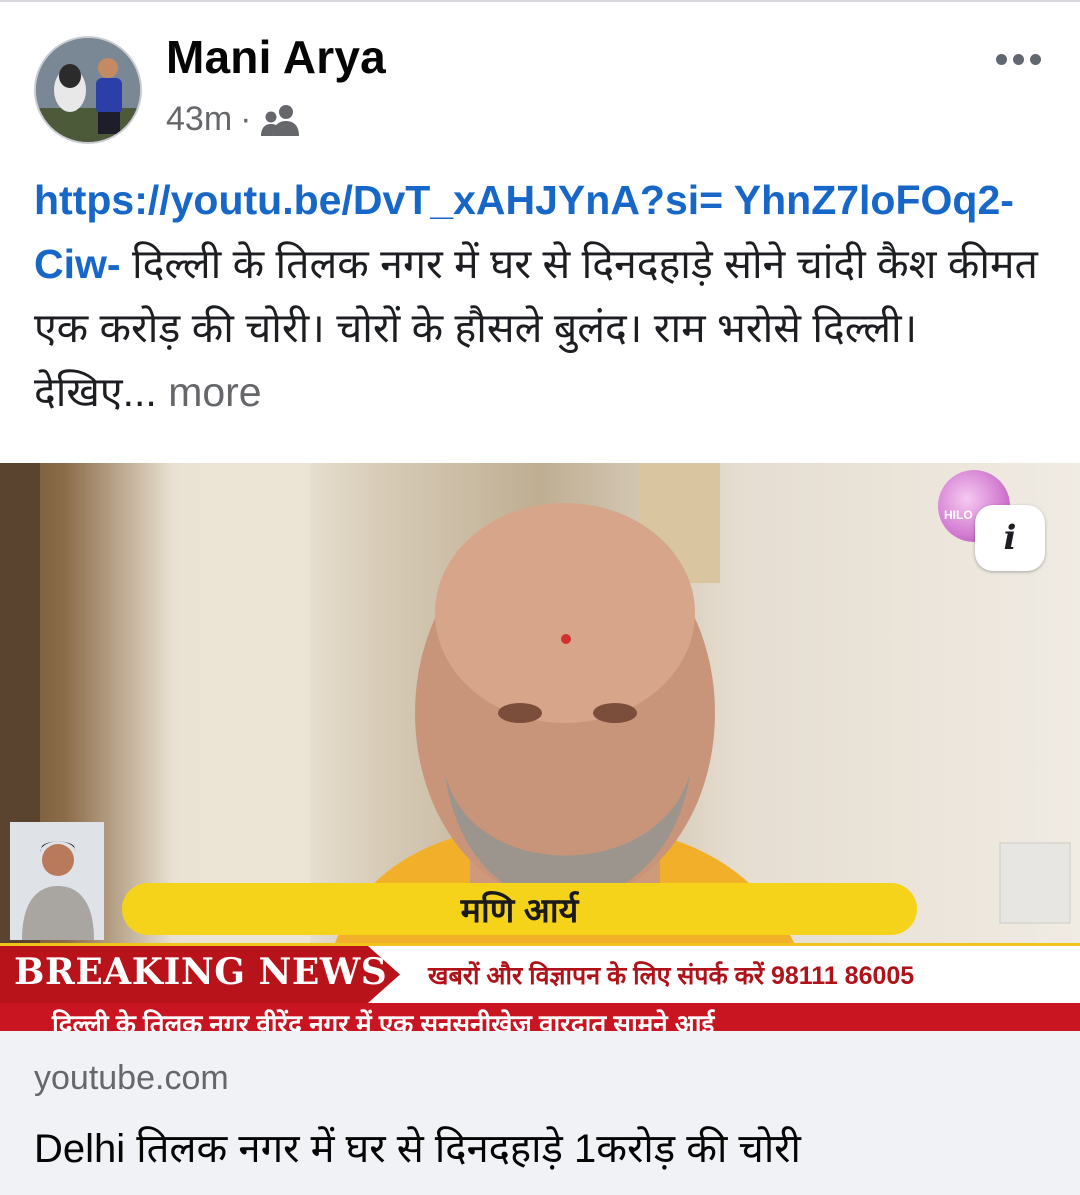 The width and height of the screenshot is (1080, 1195). I want to click on author-avatar, so click(88, 90).